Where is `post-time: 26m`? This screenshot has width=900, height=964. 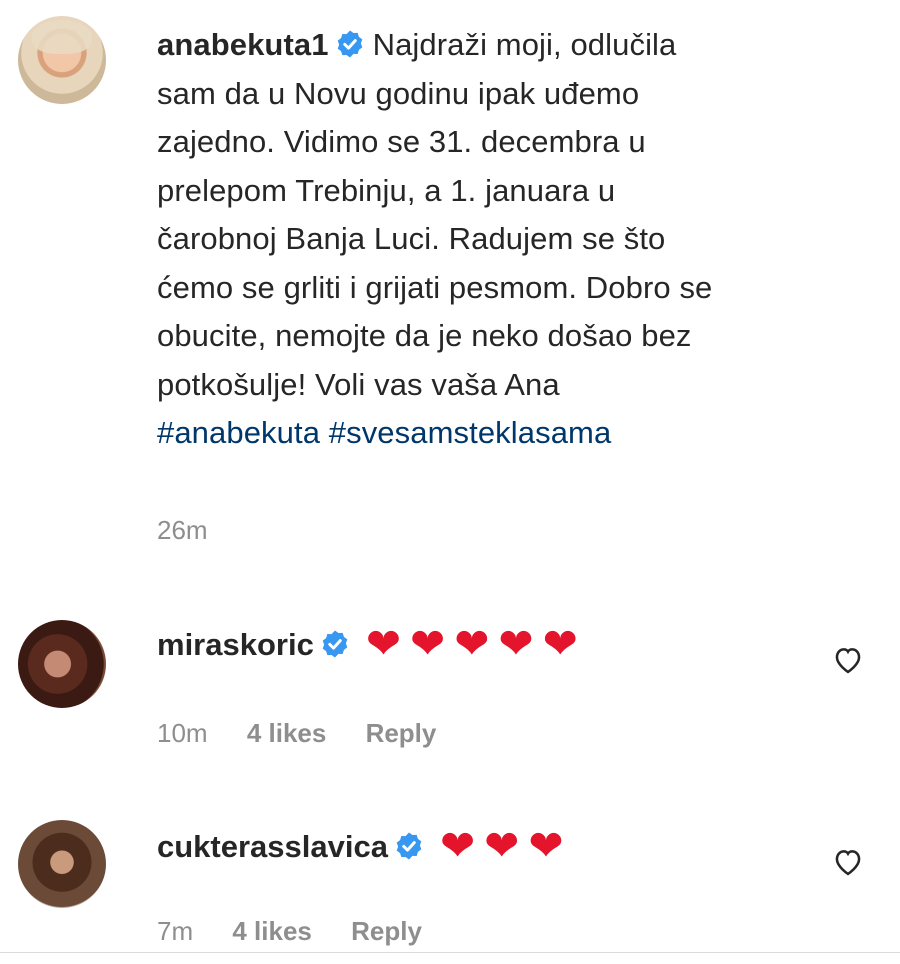 post-time: 26m is located at coordinates (182, 530).